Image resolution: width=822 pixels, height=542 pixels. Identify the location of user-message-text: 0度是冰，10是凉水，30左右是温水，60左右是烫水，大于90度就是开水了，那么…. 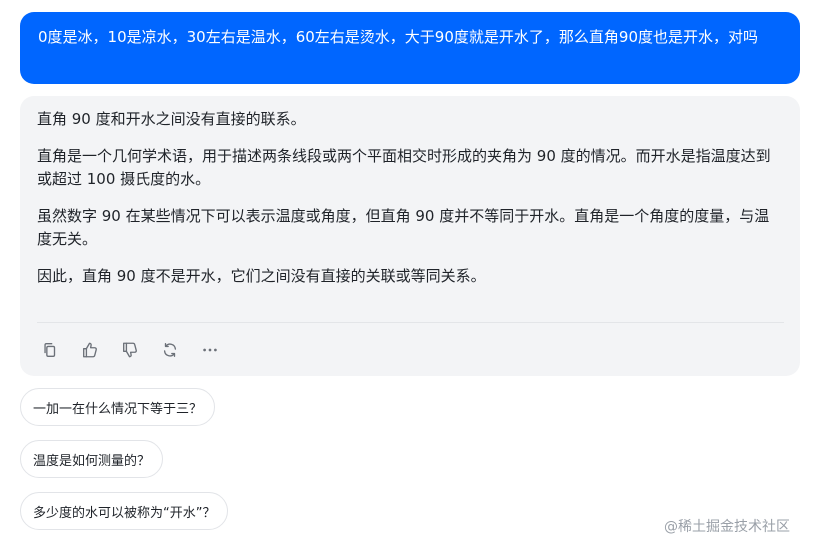
(398, 37).